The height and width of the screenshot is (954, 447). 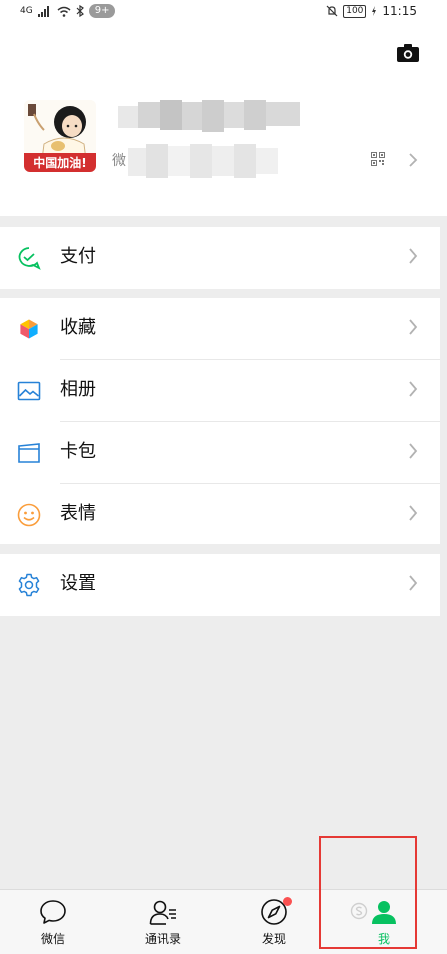 I want to click on settings-icon, so click(x=29, y=585).